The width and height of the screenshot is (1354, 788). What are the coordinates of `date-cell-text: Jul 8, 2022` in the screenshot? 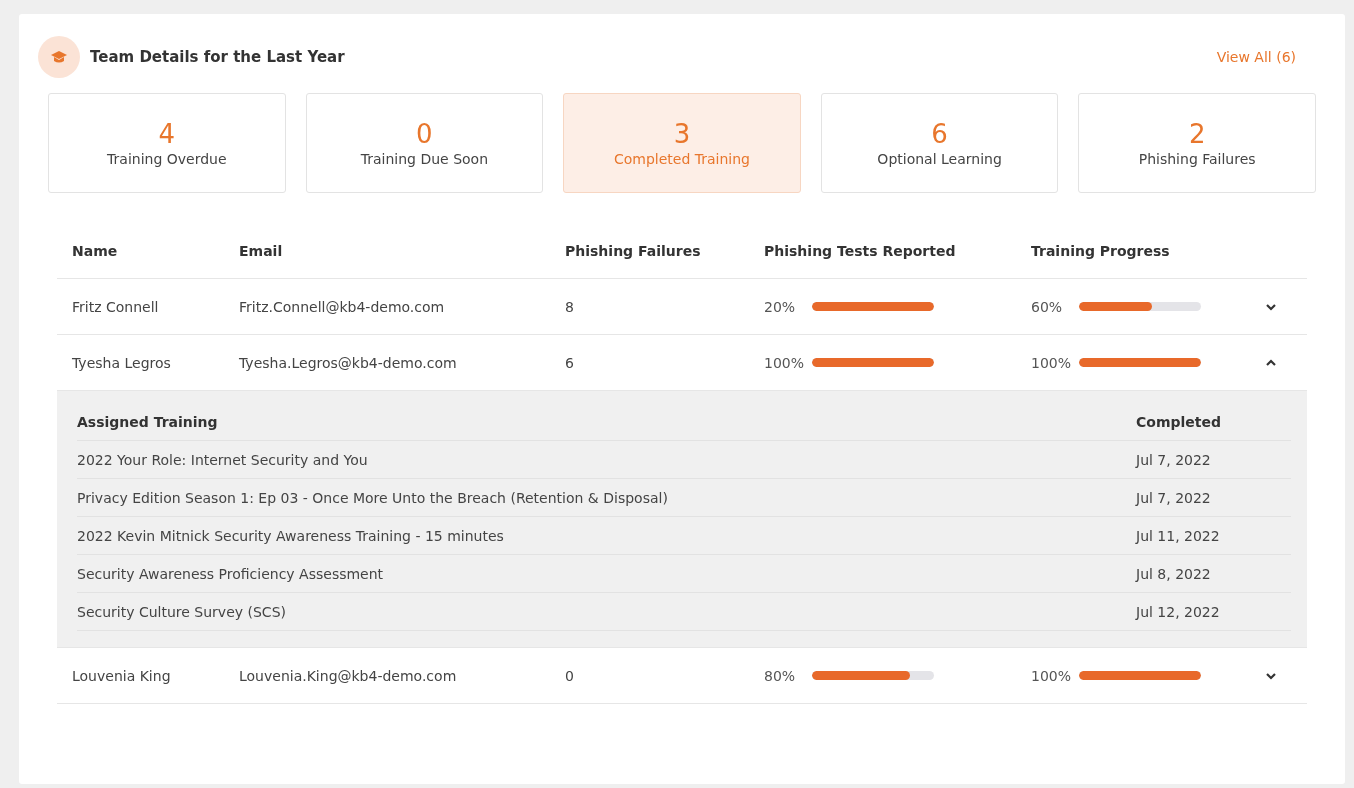 It's located at (1174, 573).